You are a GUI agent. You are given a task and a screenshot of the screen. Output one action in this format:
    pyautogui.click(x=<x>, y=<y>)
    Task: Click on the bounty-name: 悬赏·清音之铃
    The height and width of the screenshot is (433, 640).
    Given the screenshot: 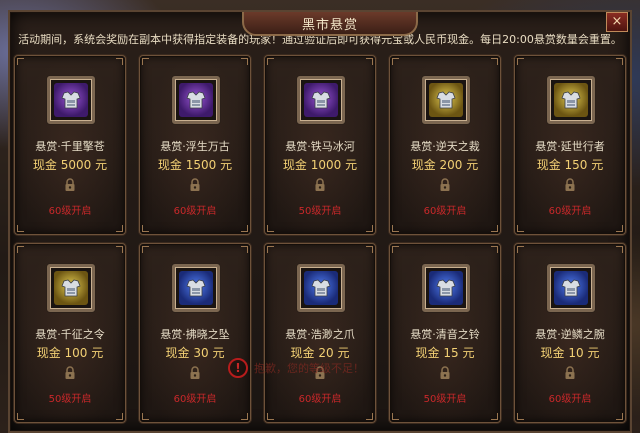 What is the action you would take?
    pyautogui.click(x=445, y=334)
    